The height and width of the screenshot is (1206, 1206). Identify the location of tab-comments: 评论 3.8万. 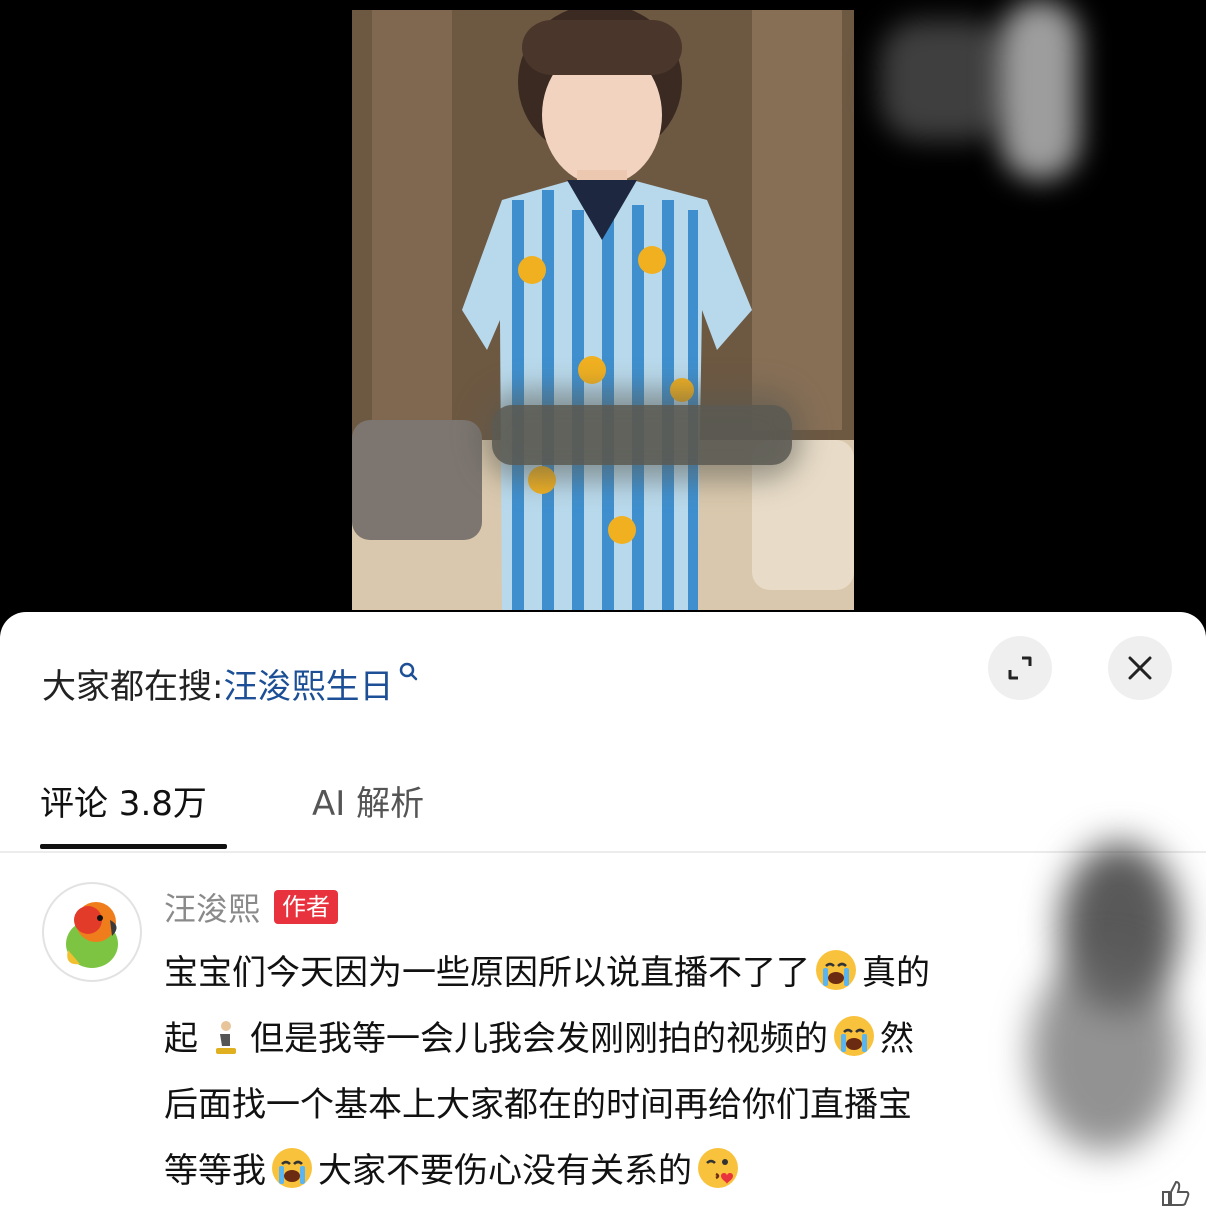
(123, 800).